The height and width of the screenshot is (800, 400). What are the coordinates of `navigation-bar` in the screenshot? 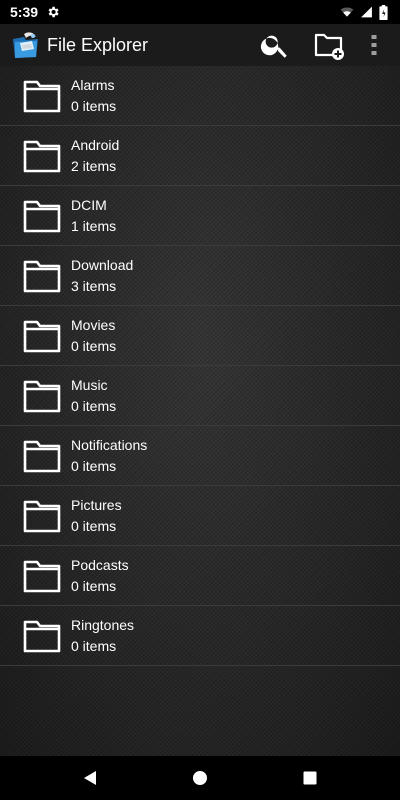 It's located at (200, 778).